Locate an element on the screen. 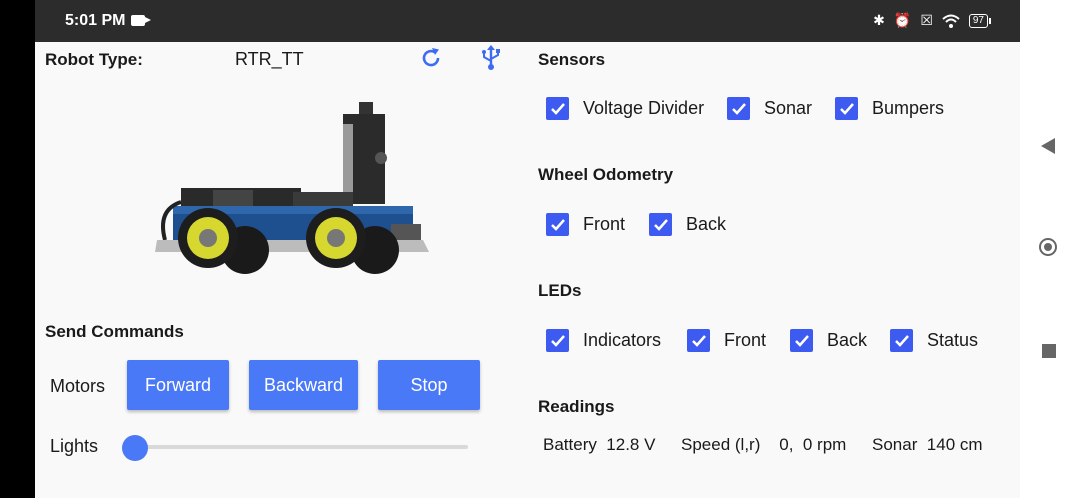  forward-button: Forward is located at coordinates (178, 385).